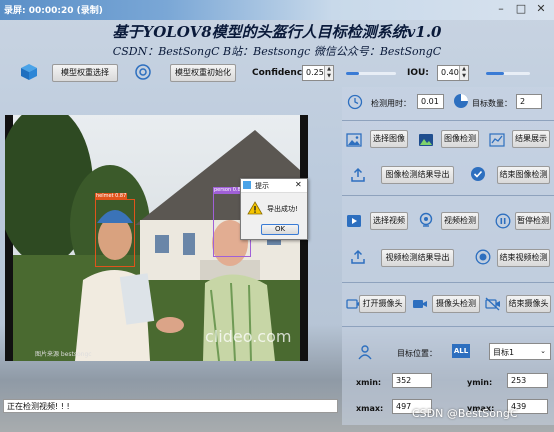 Image resolution: width=554 pixels, height=432 pixels. What do you see at coordinates (461, 101) in the screenshot?
I see `pie-chart-icon` at bounding box center [461, 101].